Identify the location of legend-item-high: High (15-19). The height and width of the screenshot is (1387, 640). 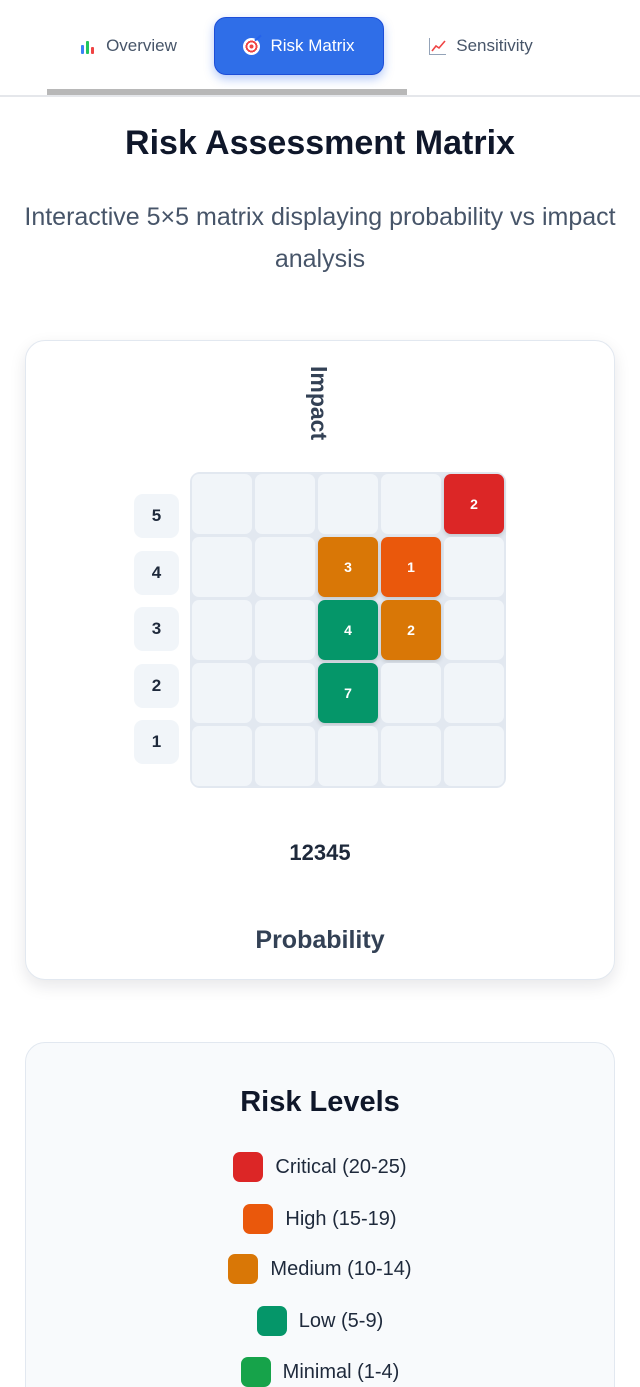
(320, 1219).